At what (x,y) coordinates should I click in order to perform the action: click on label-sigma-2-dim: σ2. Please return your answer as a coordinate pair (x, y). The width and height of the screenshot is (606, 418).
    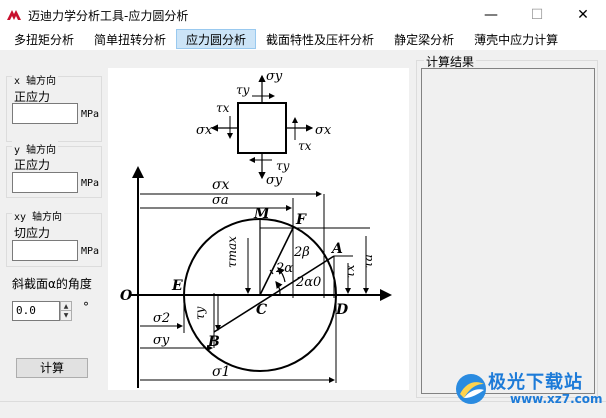
    Looking at the image, I should click on (161, 318).